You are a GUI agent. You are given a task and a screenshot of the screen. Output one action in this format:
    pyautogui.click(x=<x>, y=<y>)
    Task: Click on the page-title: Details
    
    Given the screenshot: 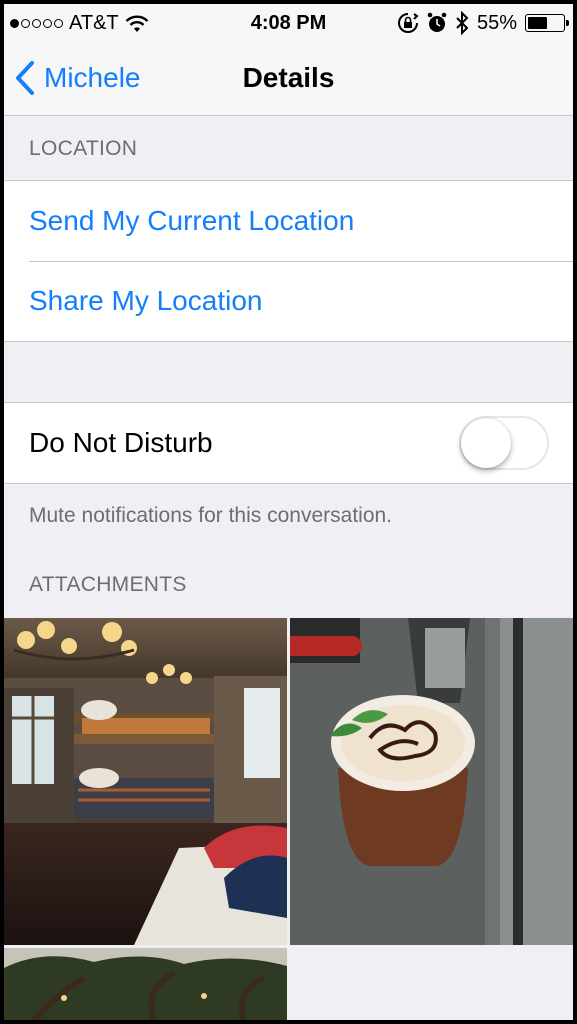 What is the action you would take?
    pyautogui.click(x=288, y=77)
    